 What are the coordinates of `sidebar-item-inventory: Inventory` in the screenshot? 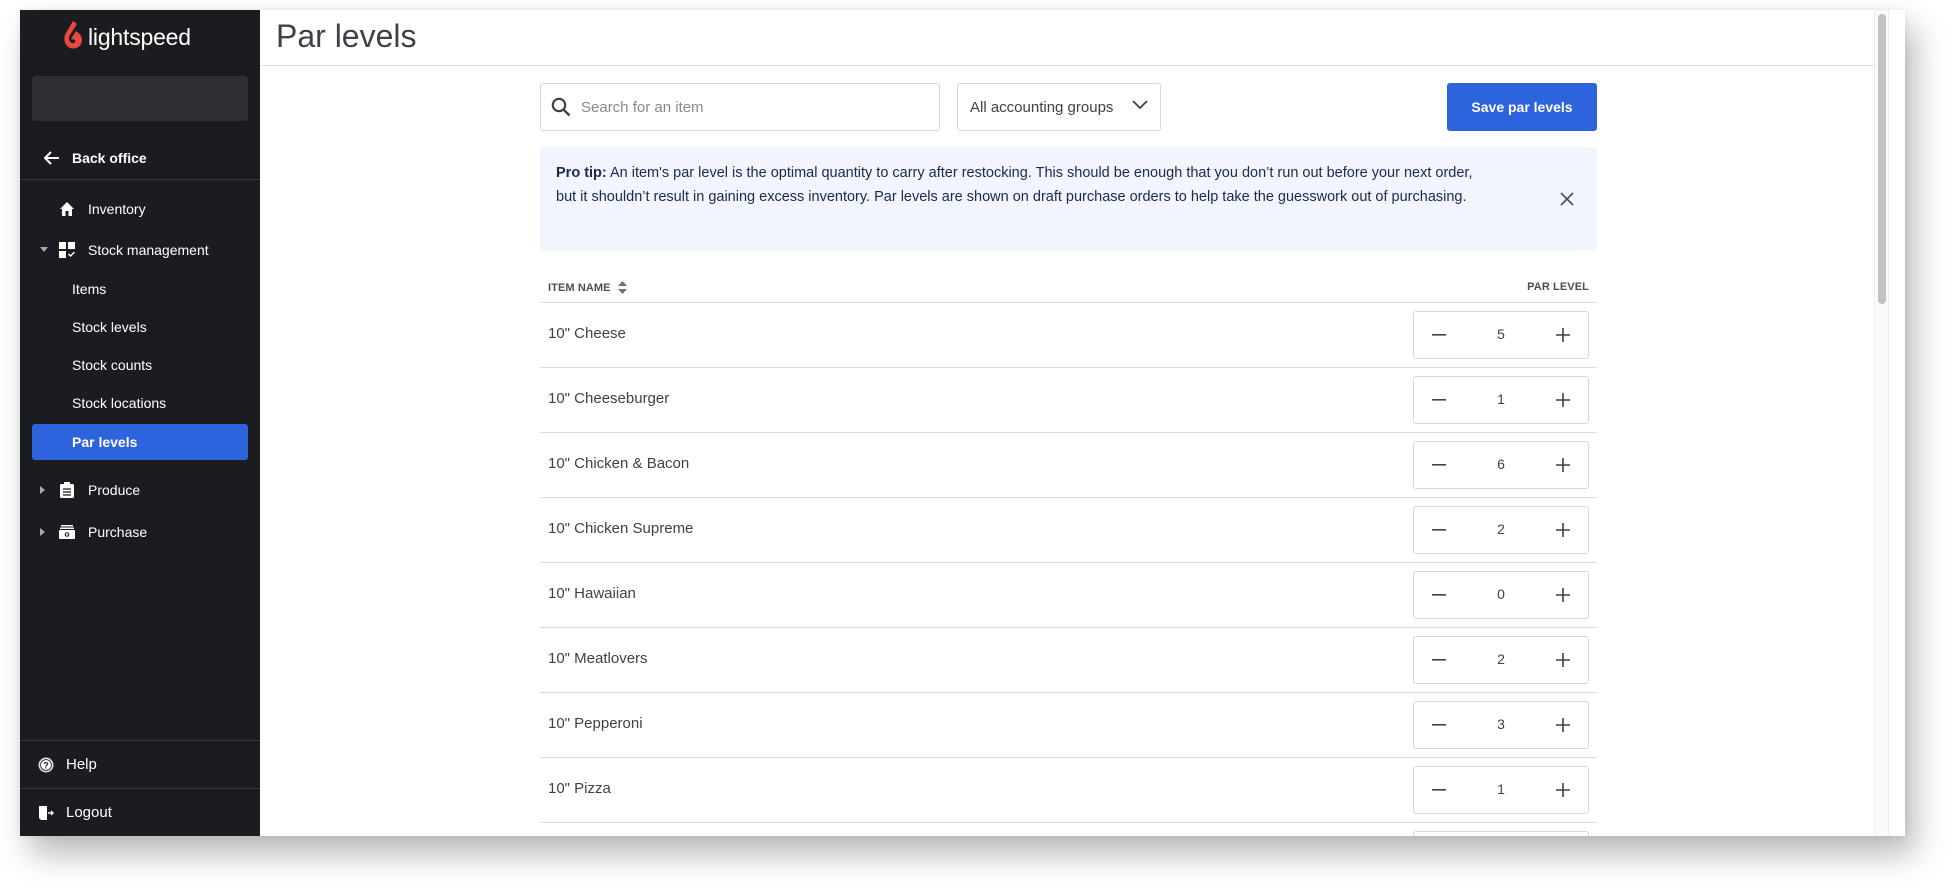 It's located at (140, 209).